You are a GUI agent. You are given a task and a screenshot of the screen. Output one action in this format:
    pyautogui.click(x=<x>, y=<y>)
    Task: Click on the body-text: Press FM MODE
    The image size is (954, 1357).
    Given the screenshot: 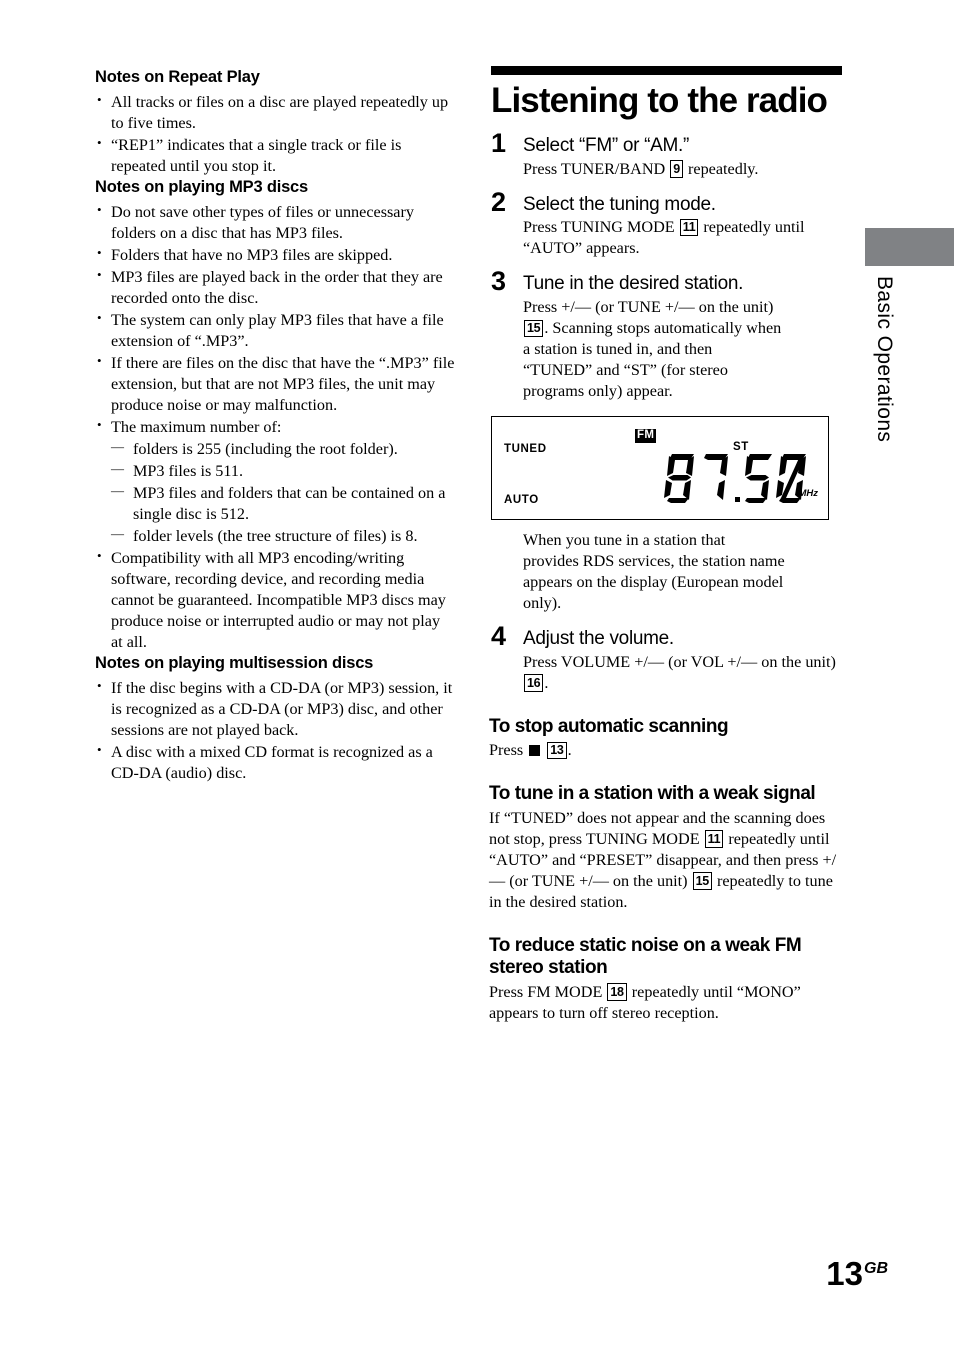 What is the action you would take?
    pyautogui.click(x=546, y=991)
    